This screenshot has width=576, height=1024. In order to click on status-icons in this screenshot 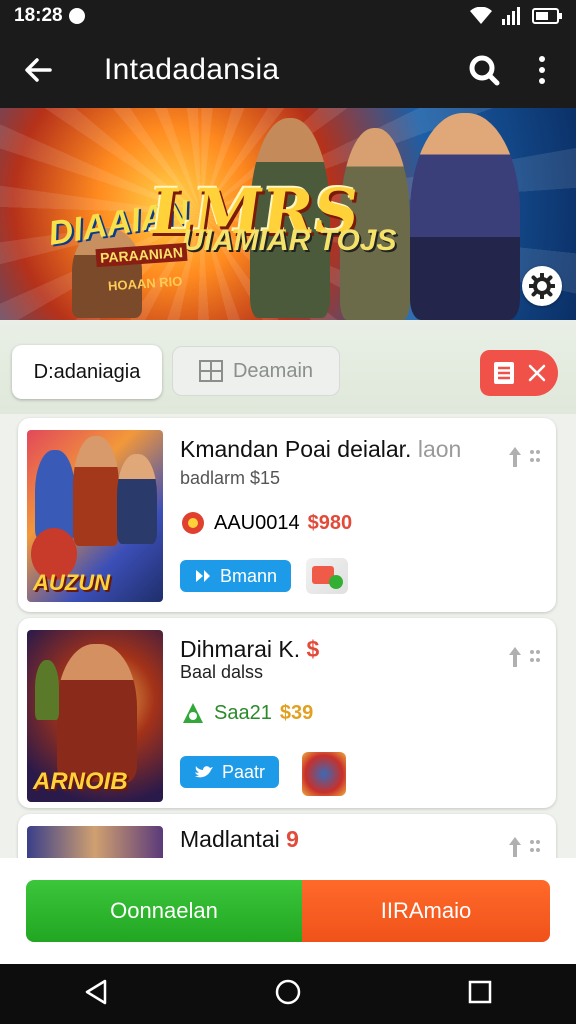, I will do `click(516, 16)`.